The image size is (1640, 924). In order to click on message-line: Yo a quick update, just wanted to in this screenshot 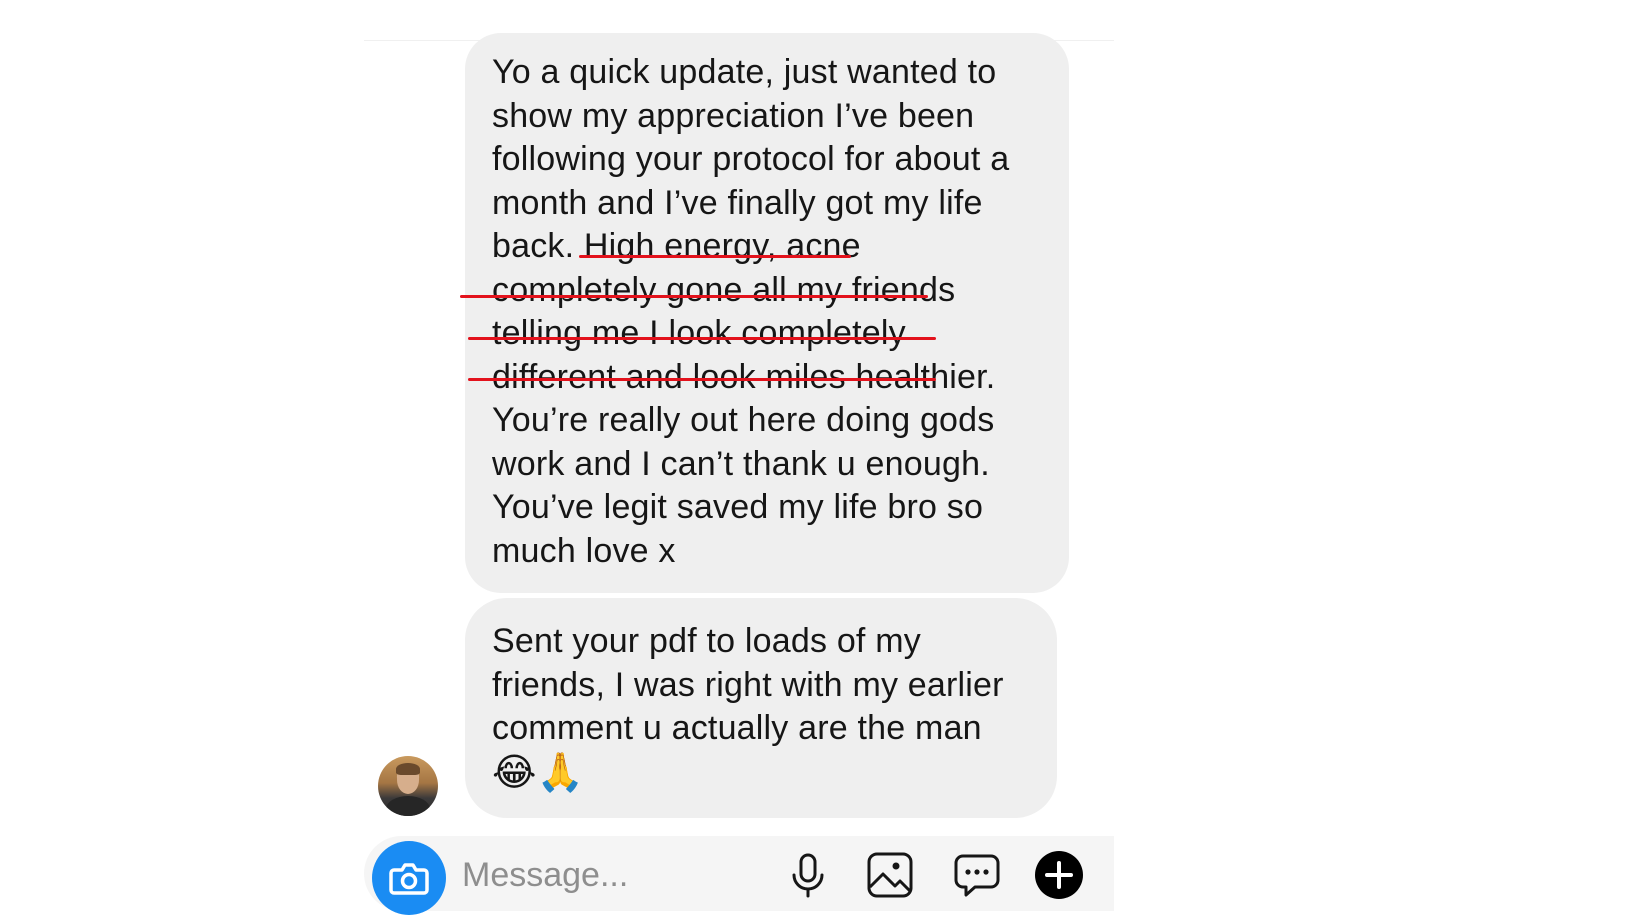, I will do `click(744, 72)`.